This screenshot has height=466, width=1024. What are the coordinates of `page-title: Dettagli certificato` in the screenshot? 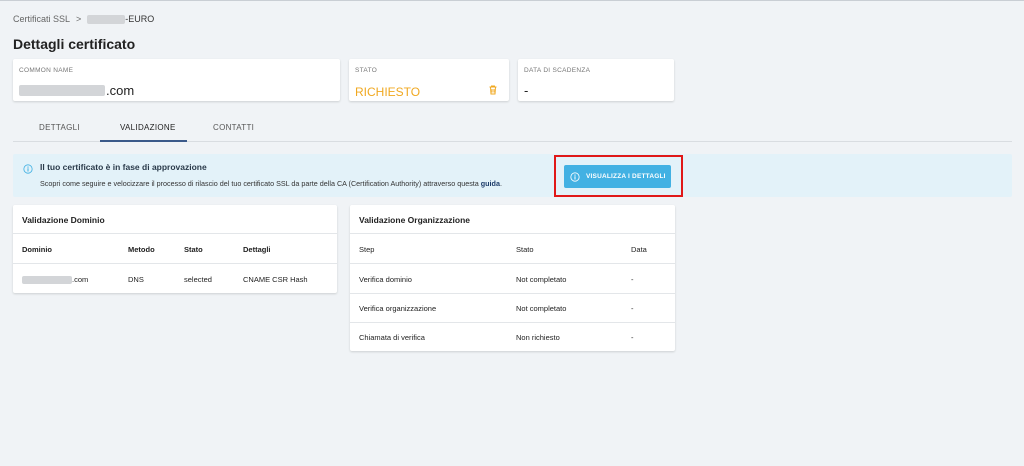 It's located at (74, 44).